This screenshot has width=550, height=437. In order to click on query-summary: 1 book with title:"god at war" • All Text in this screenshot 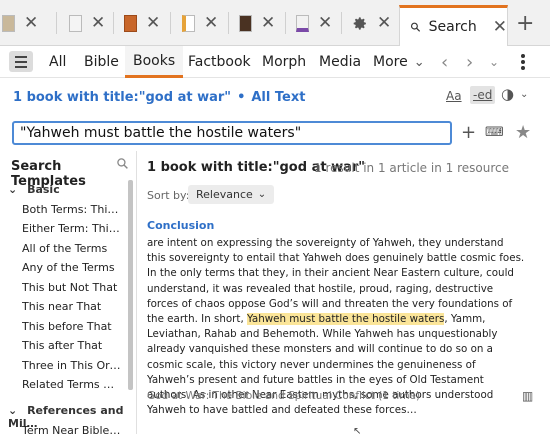, I will do `click(159, 97)`.